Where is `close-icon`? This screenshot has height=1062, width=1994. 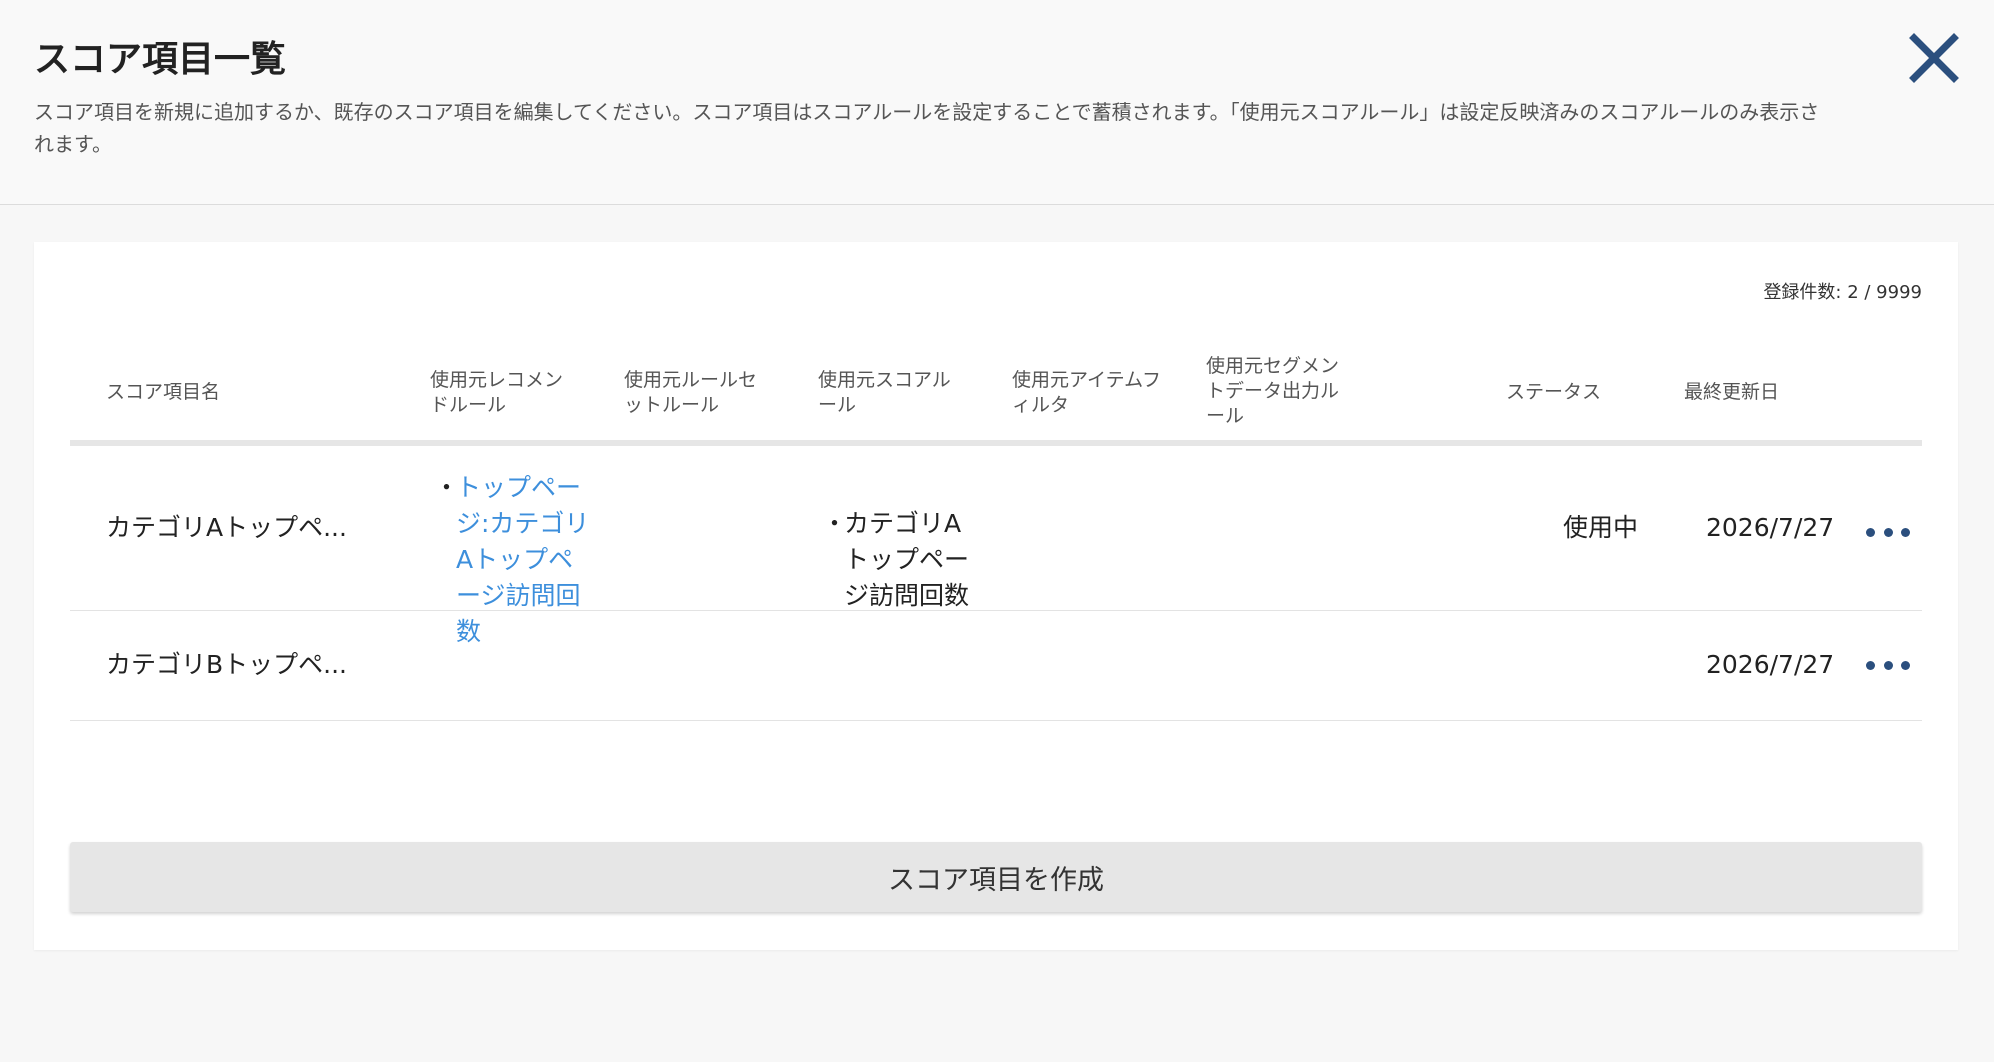
close-icon is located at coordinates (1934, 58).